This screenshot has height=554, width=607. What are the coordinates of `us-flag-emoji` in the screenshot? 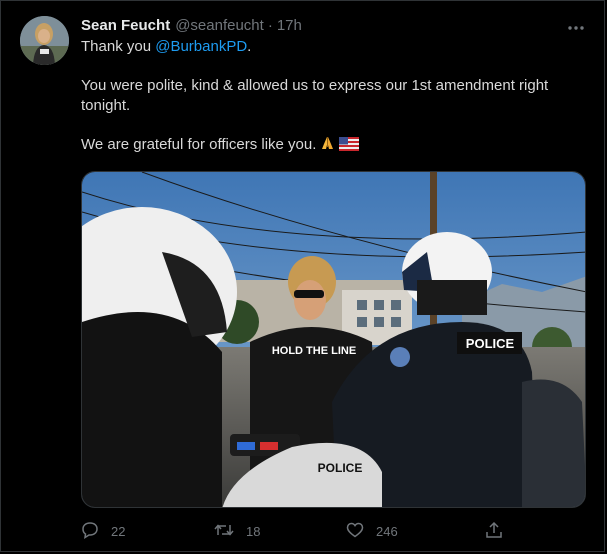 It's located at (349, 147).